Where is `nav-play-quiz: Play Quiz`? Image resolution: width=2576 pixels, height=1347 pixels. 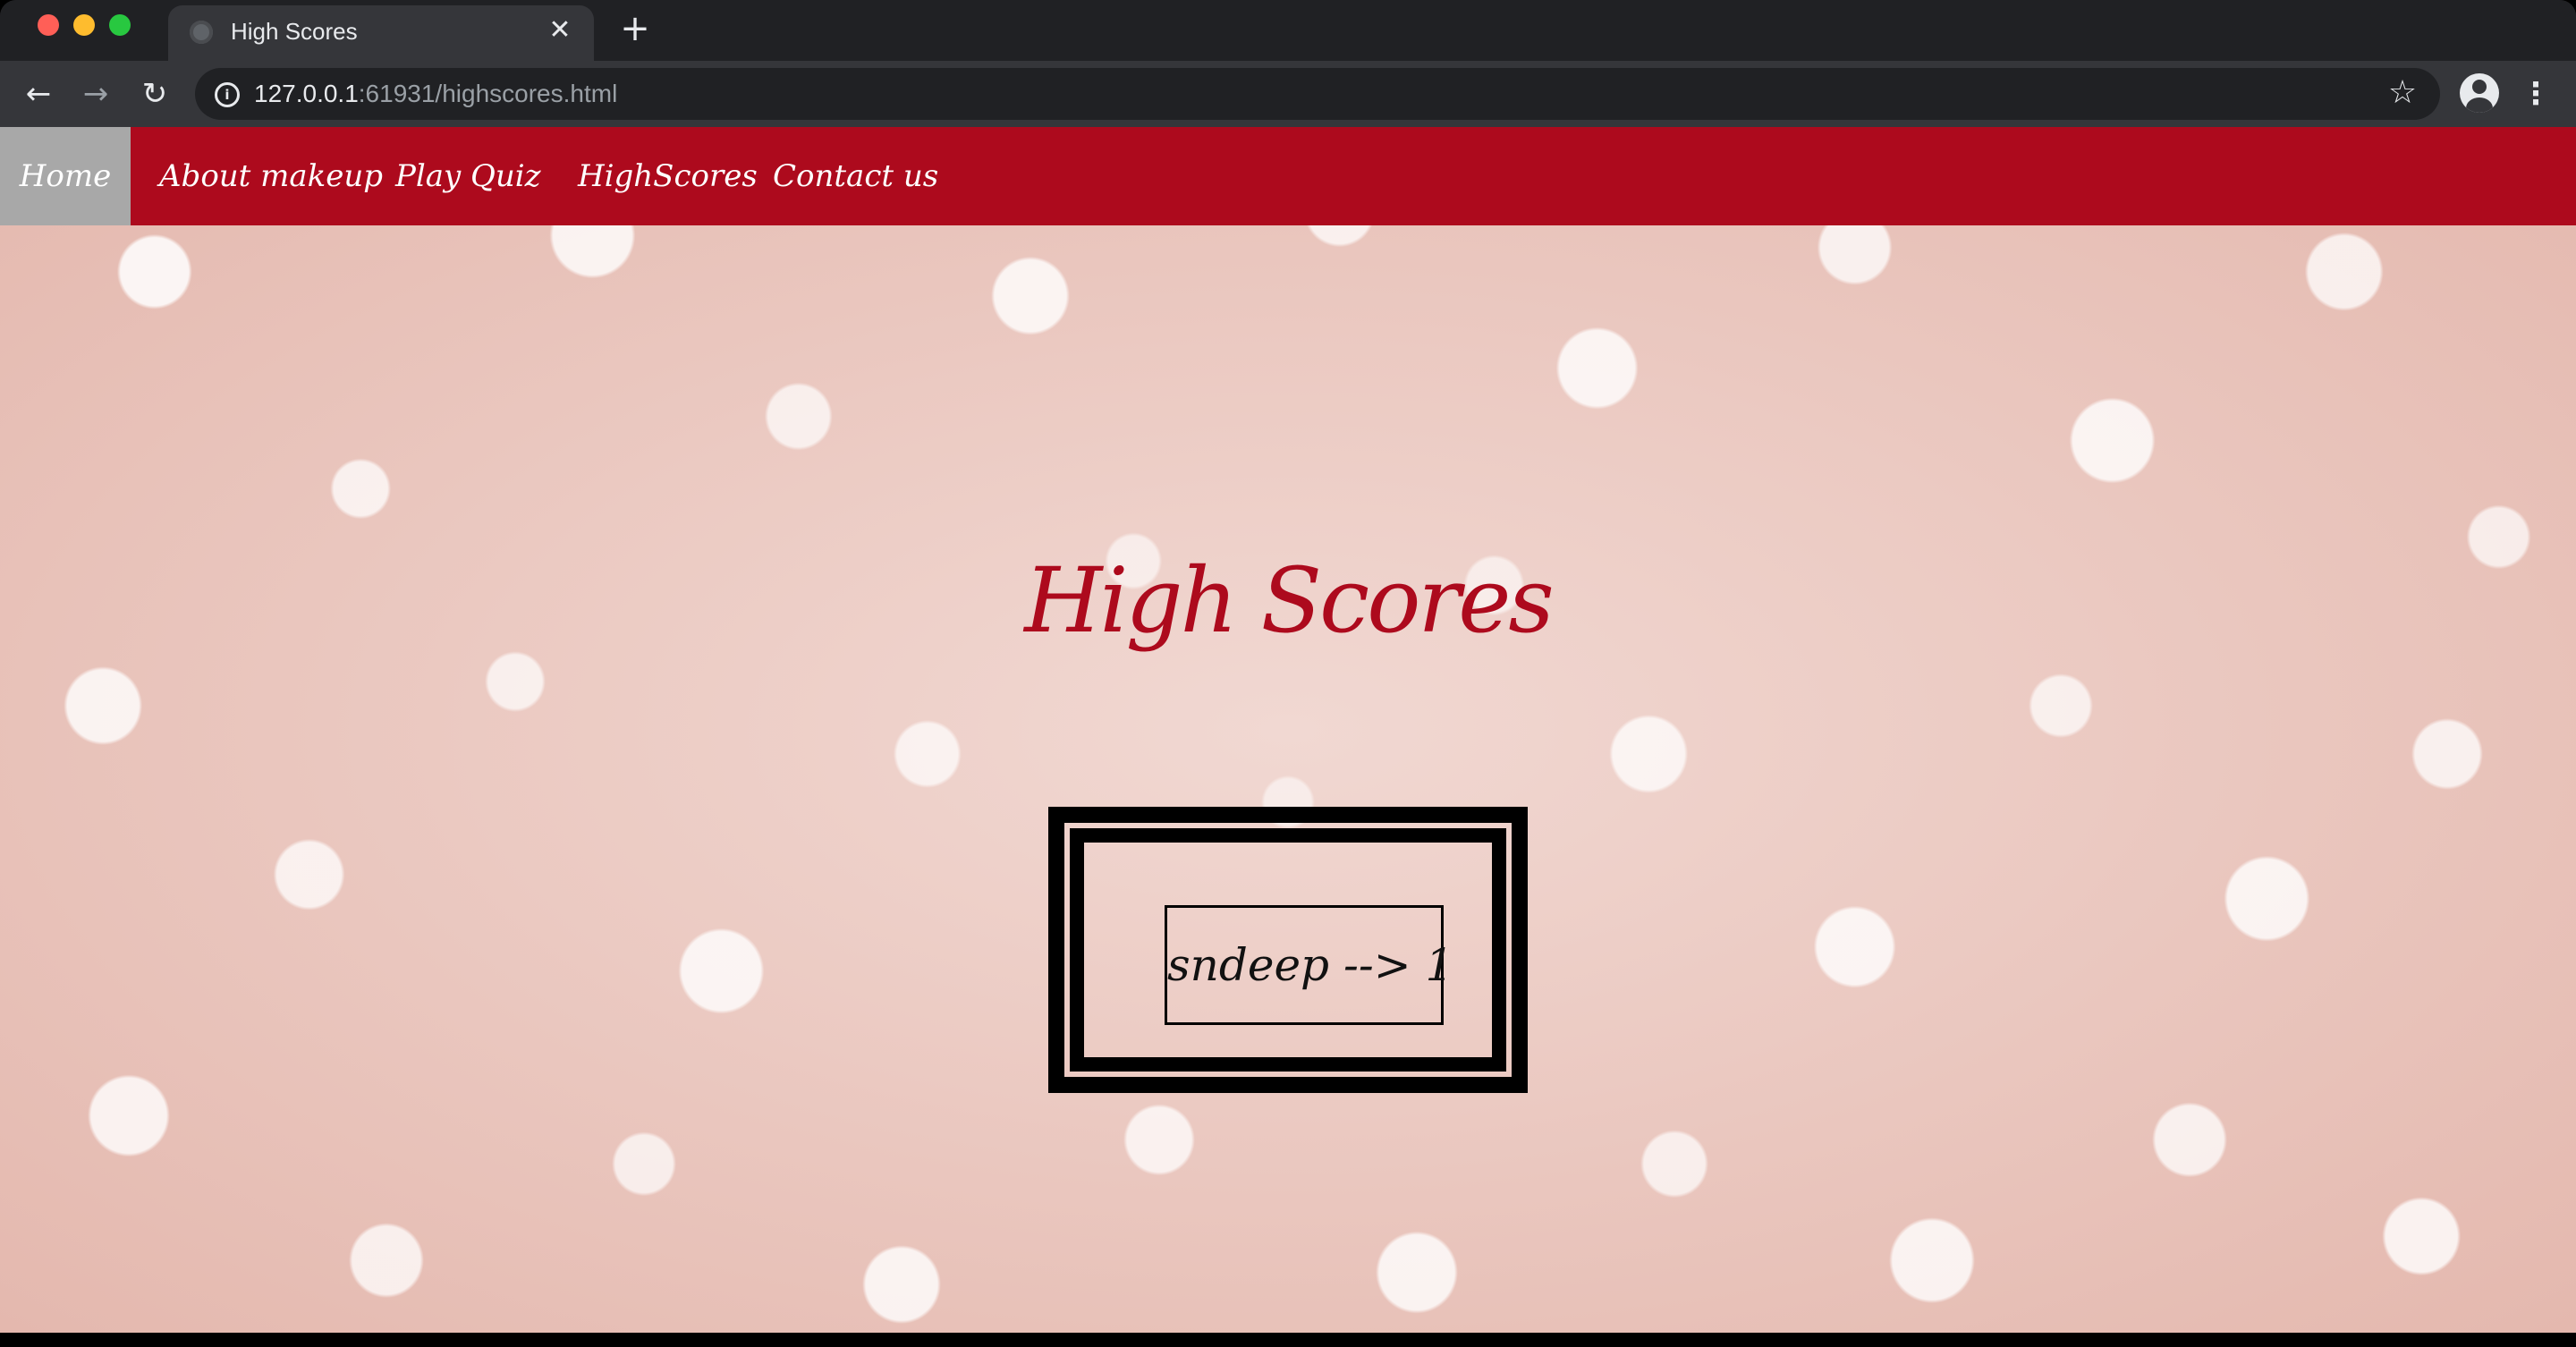 nav-play-quiz: Play Quiz is located at coordinates (468, 176).